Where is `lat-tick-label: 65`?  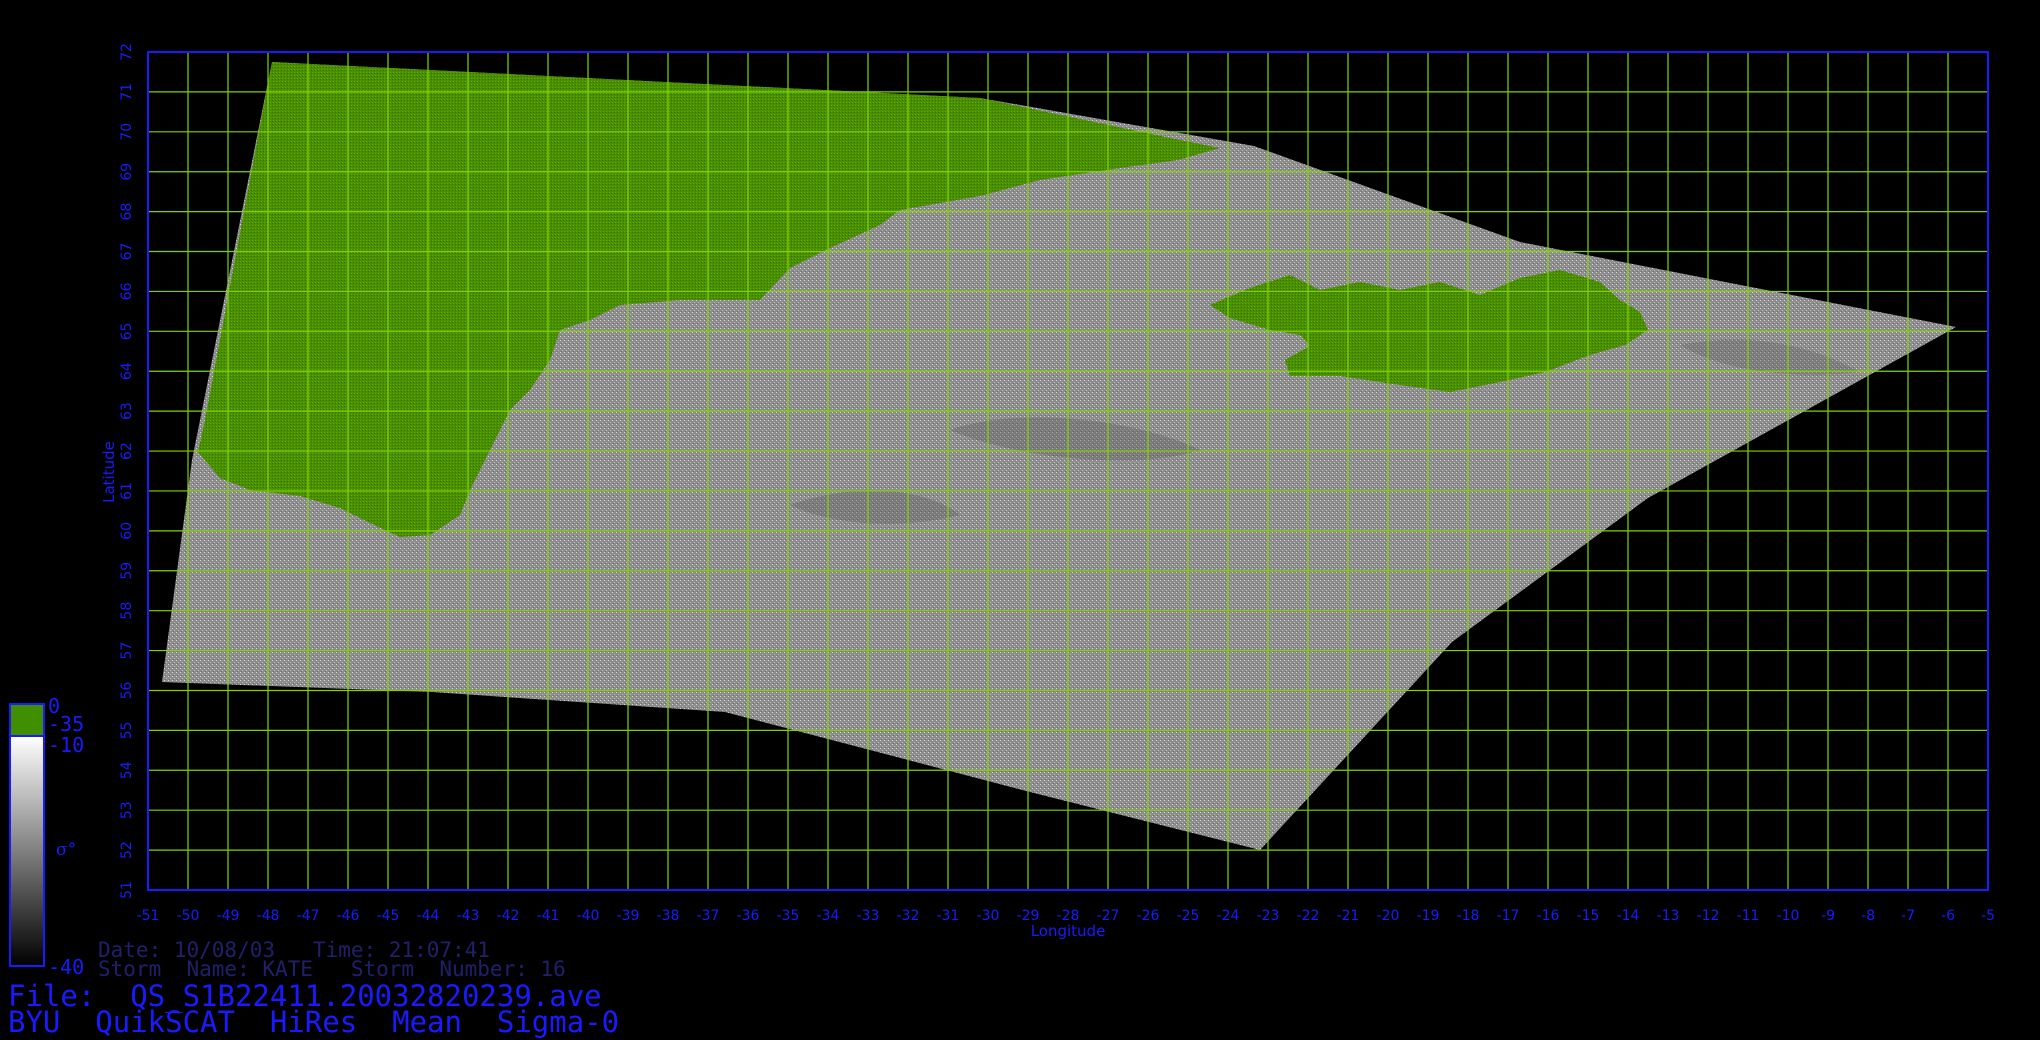
lat-tick-label: 65 is located at coordinates (127, 331).